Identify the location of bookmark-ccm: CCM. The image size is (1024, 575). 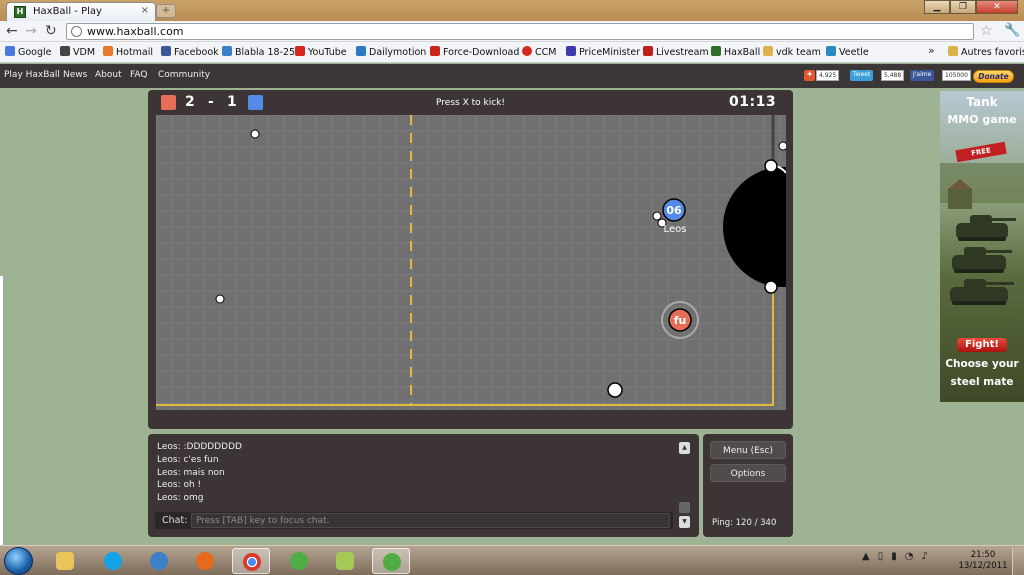
(539, 52).